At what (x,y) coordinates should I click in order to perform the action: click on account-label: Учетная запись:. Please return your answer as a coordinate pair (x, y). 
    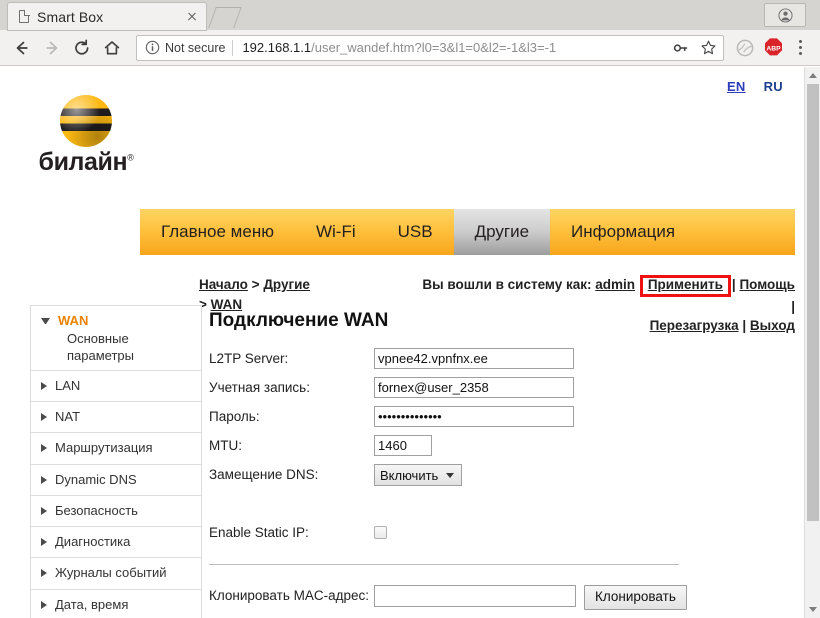
    Looking at the image, I should click on (259, 387).